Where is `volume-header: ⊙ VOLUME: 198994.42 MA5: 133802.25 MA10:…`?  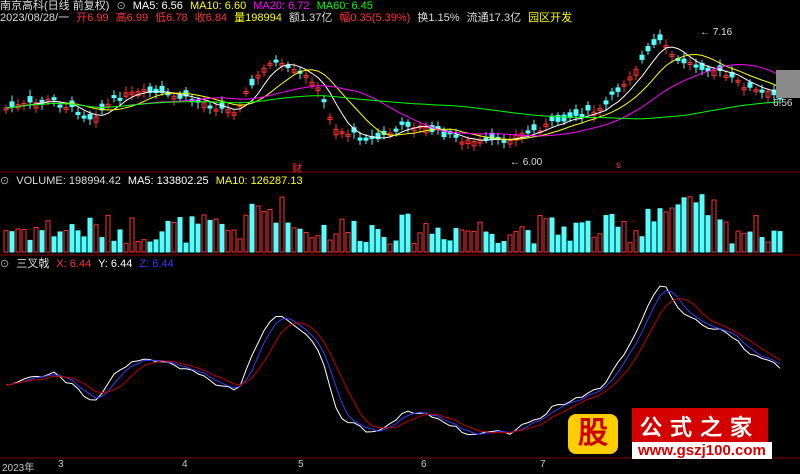 volume-header: ⊙ VOLUME: 198994.42 MA5: 133802.25 MA10:… is located at coordinates (153, 181).